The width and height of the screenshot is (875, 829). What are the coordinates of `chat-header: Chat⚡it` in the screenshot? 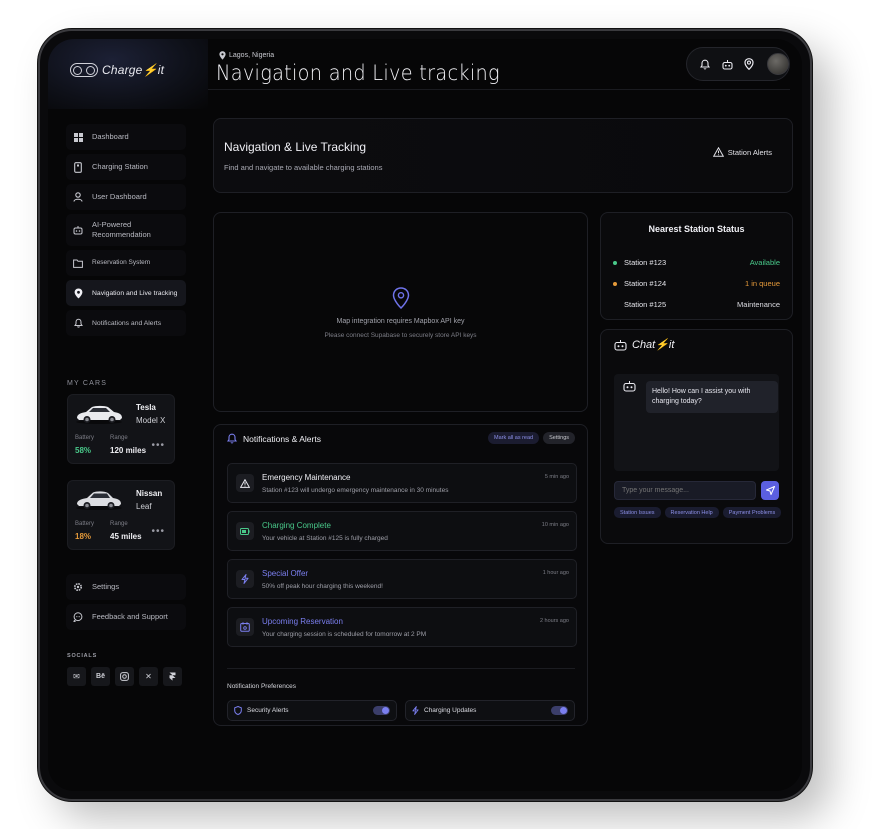 It's located at (644, 344).